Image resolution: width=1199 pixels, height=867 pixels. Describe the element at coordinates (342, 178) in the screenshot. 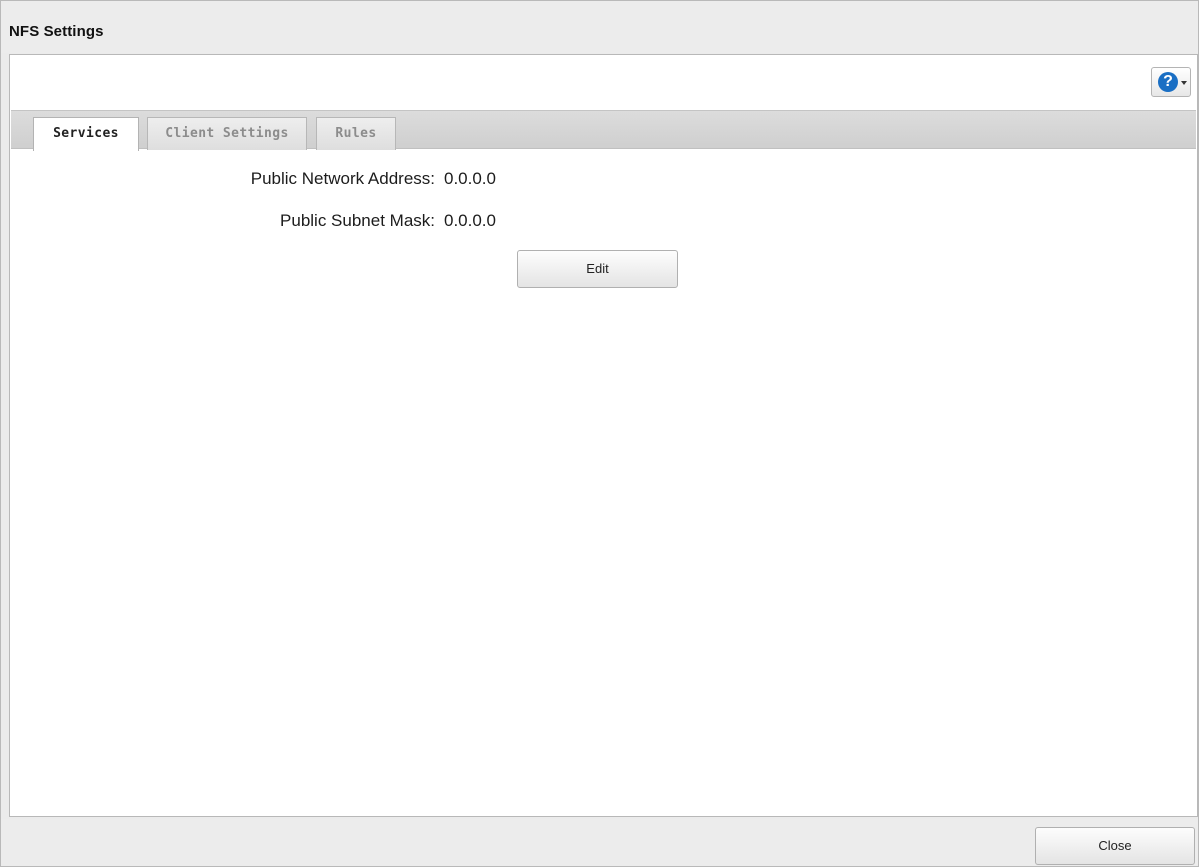

I see `public-network-address-label: Public Network Address:` at that location.